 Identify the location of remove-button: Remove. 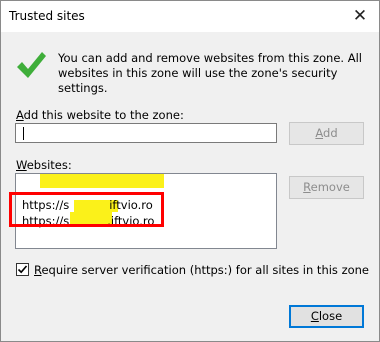
(326, 187).